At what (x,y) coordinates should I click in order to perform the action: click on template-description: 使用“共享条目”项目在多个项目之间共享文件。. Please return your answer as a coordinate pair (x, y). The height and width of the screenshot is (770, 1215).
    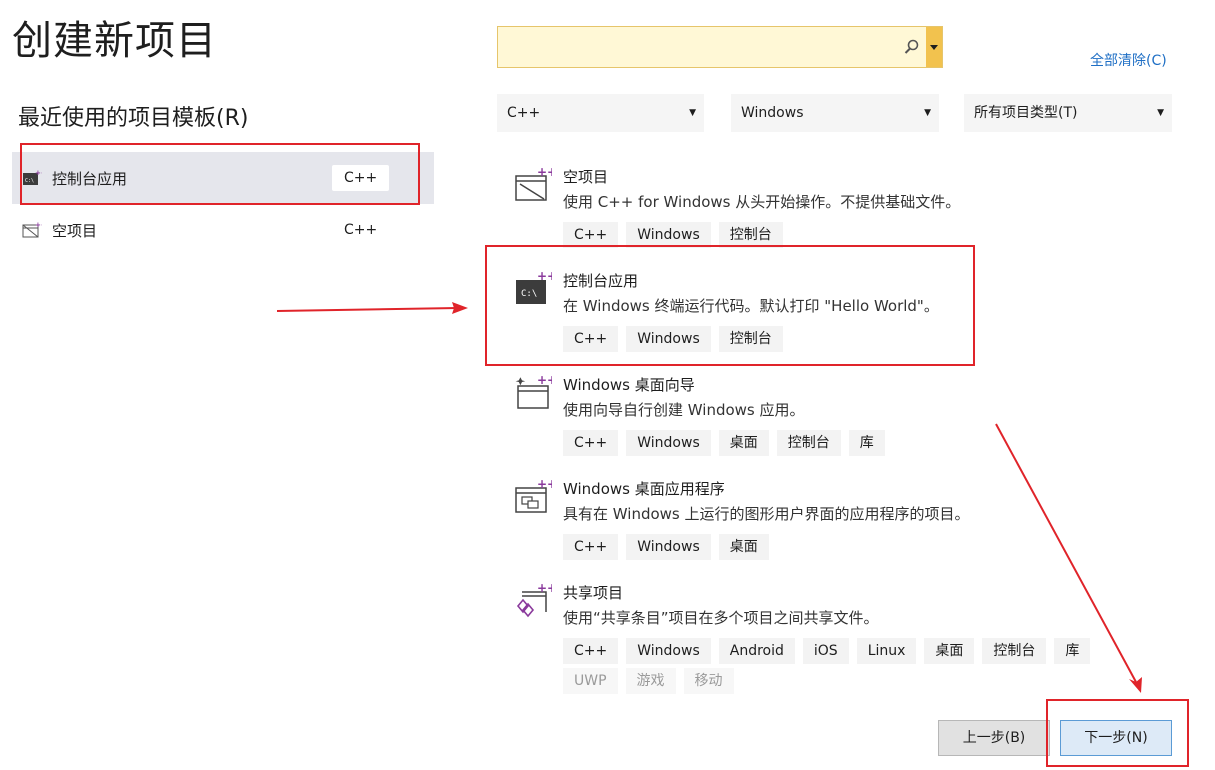
    Looking at the image, I should click on (721, 618).